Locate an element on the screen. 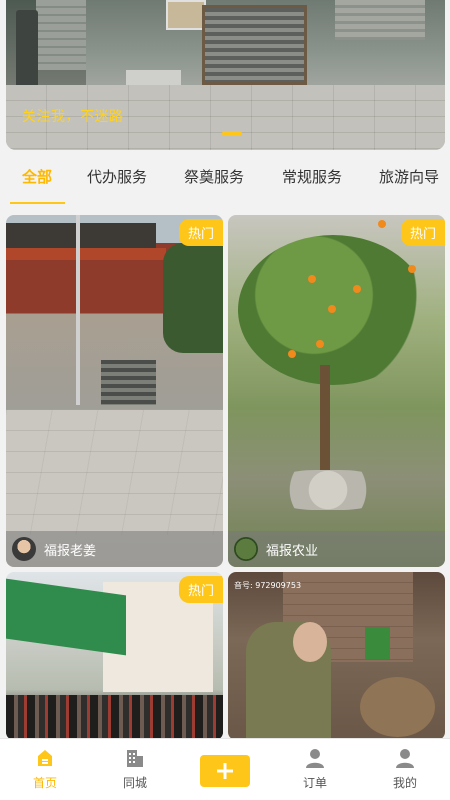  city-buildings-icon is located at coordinates (135, 758).